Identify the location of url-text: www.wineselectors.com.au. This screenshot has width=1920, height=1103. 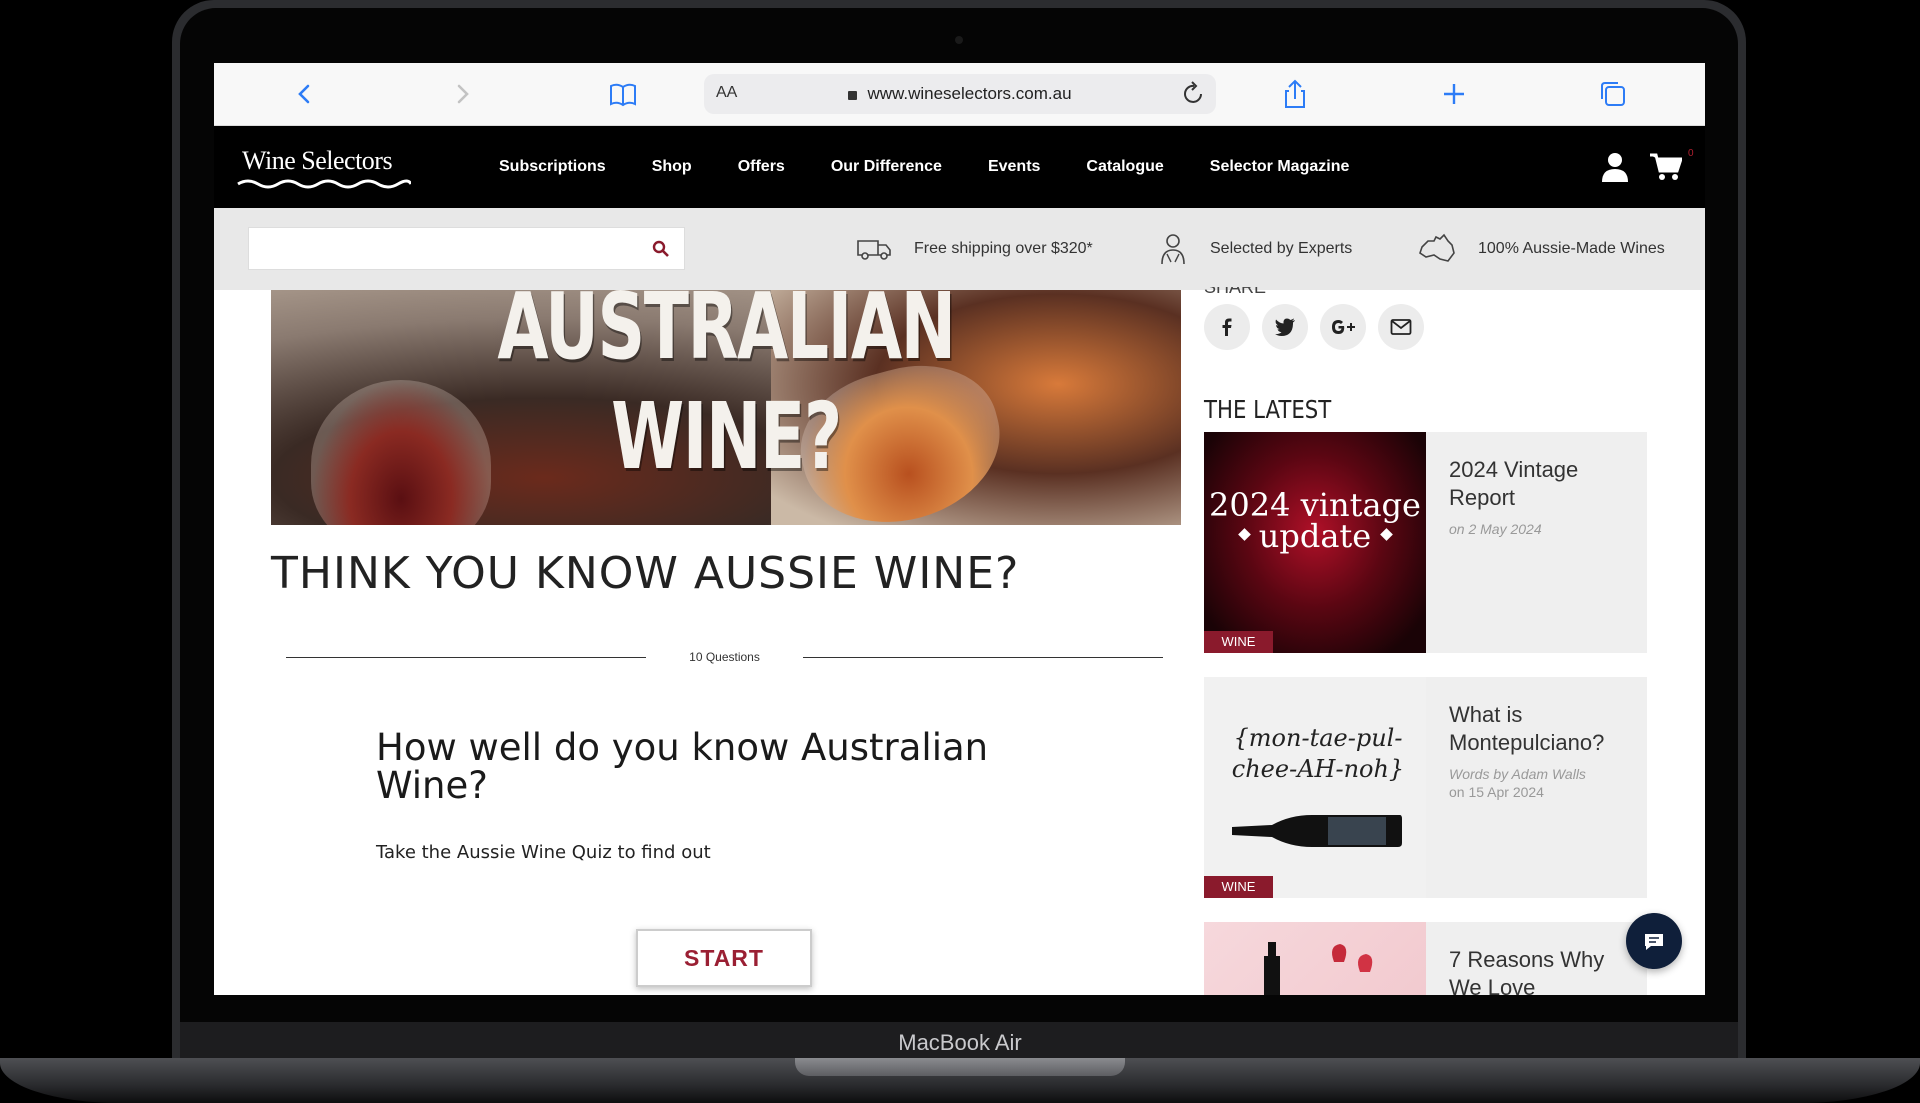
(969, 93).